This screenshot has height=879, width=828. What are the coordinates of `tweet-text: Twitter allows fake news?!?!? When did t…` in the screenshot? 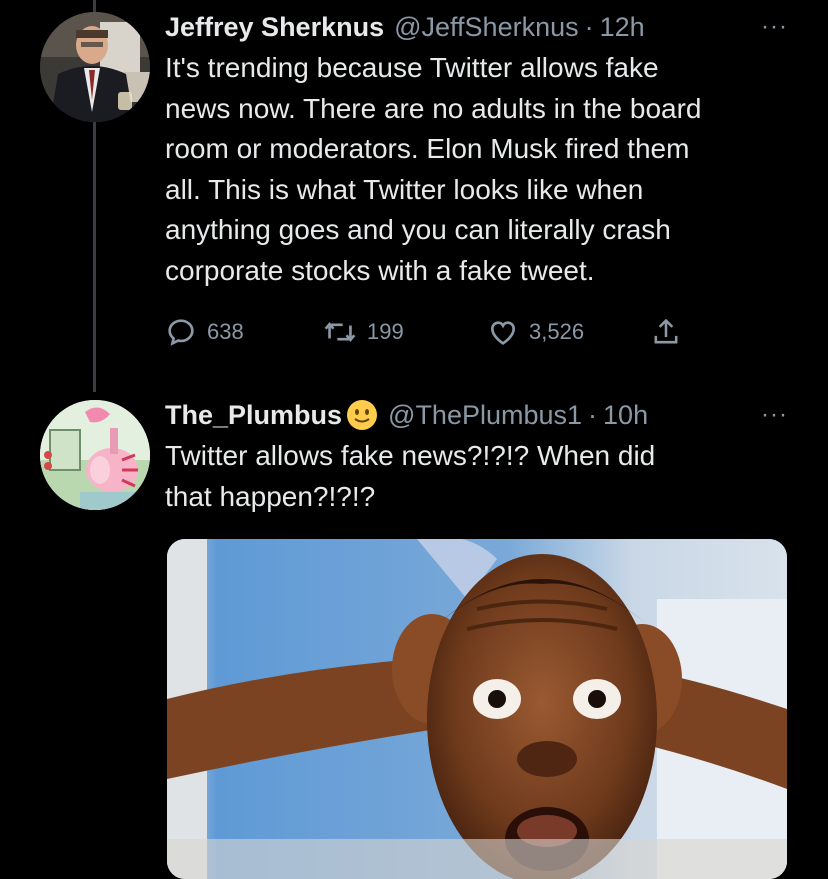 It's located at (476, 476).